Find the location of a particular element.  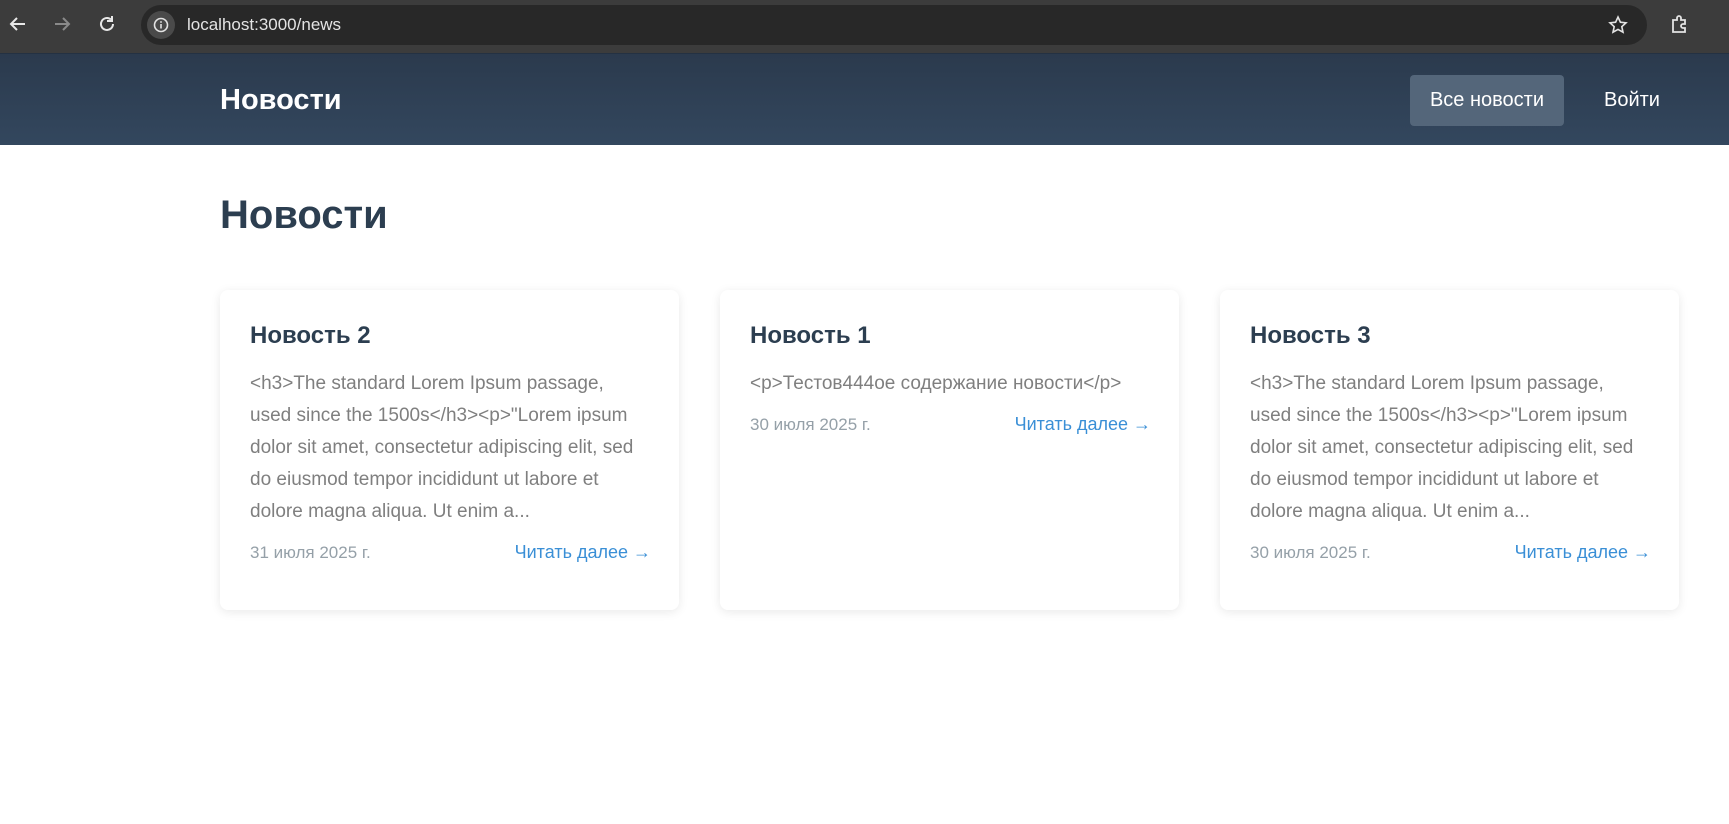

reload-icon is located at coordinates (107, 23).